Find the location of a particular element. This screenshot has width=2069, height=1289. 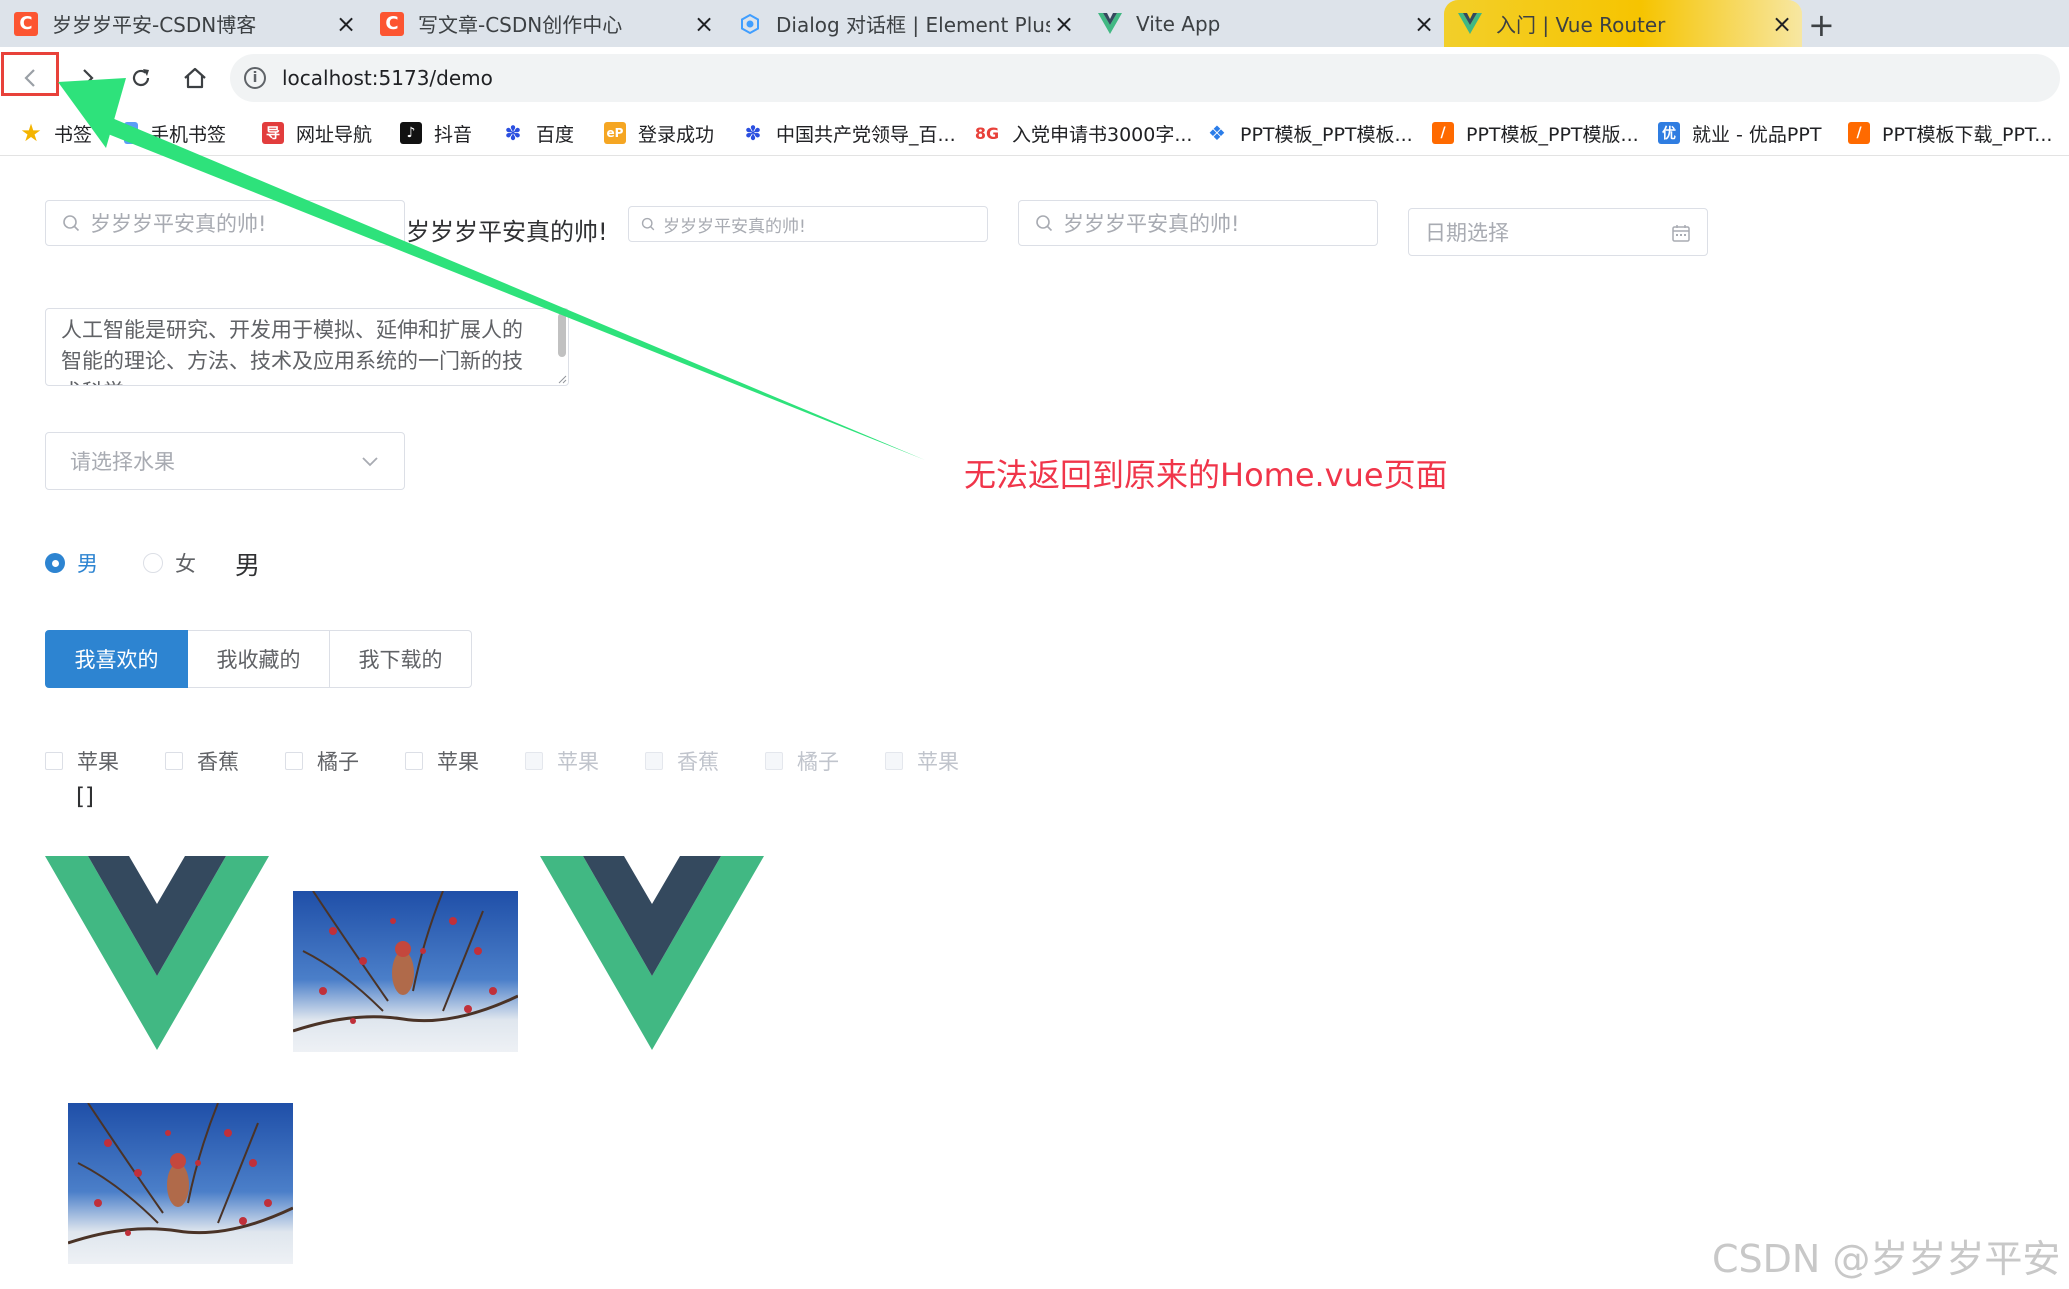

tab-title: 写文章-CSDN创作中心 is located at coordinates (520, 25).